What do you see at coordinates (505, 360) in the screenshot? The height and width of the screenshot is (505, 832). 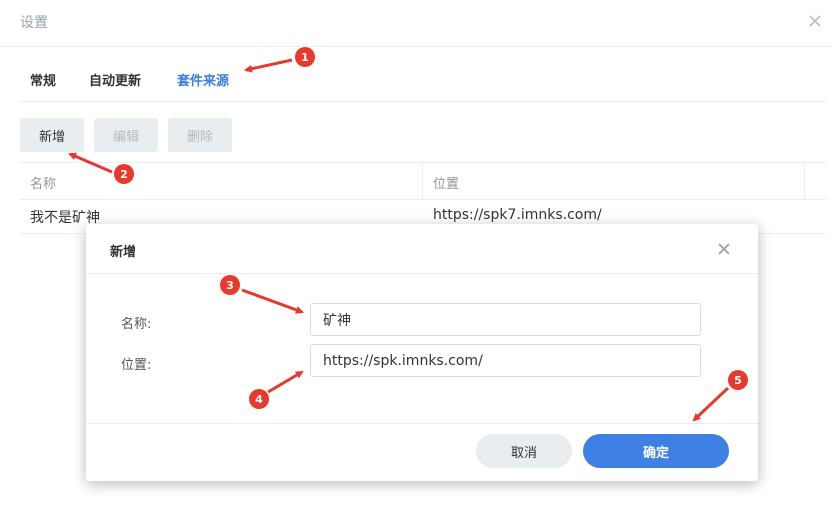 I see `location-input` at bounding box center [505, 360].